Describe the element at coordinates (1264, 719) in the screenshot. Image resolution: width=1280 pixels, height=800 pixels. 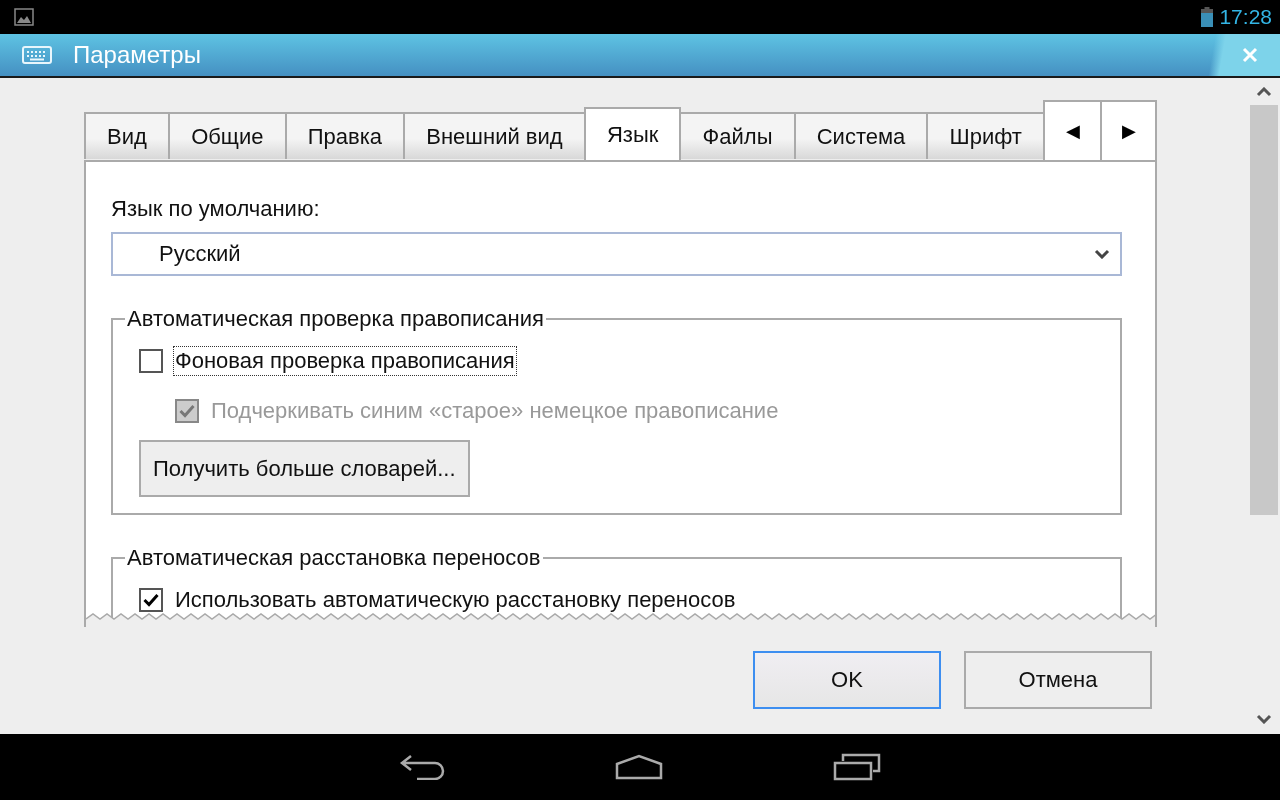
I see `scroll-down-icon` at that location.